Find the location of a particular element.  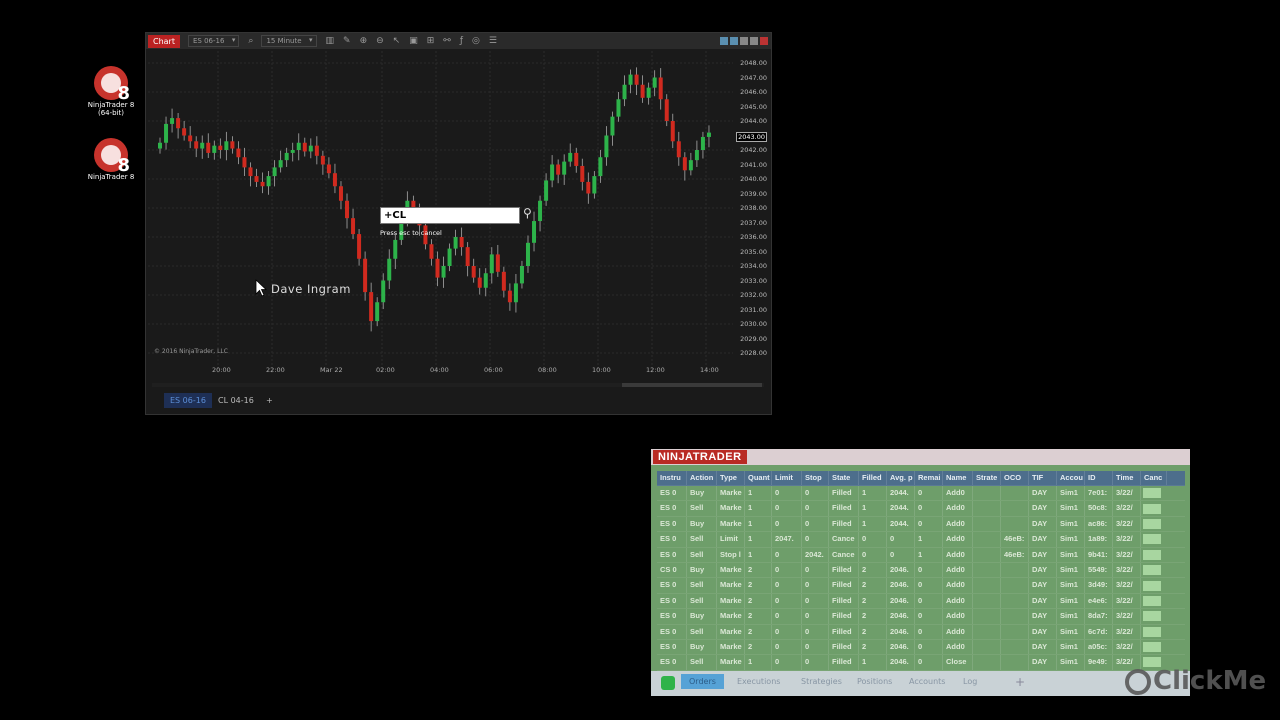

maximize-icon is located at coordinates (754, 41).